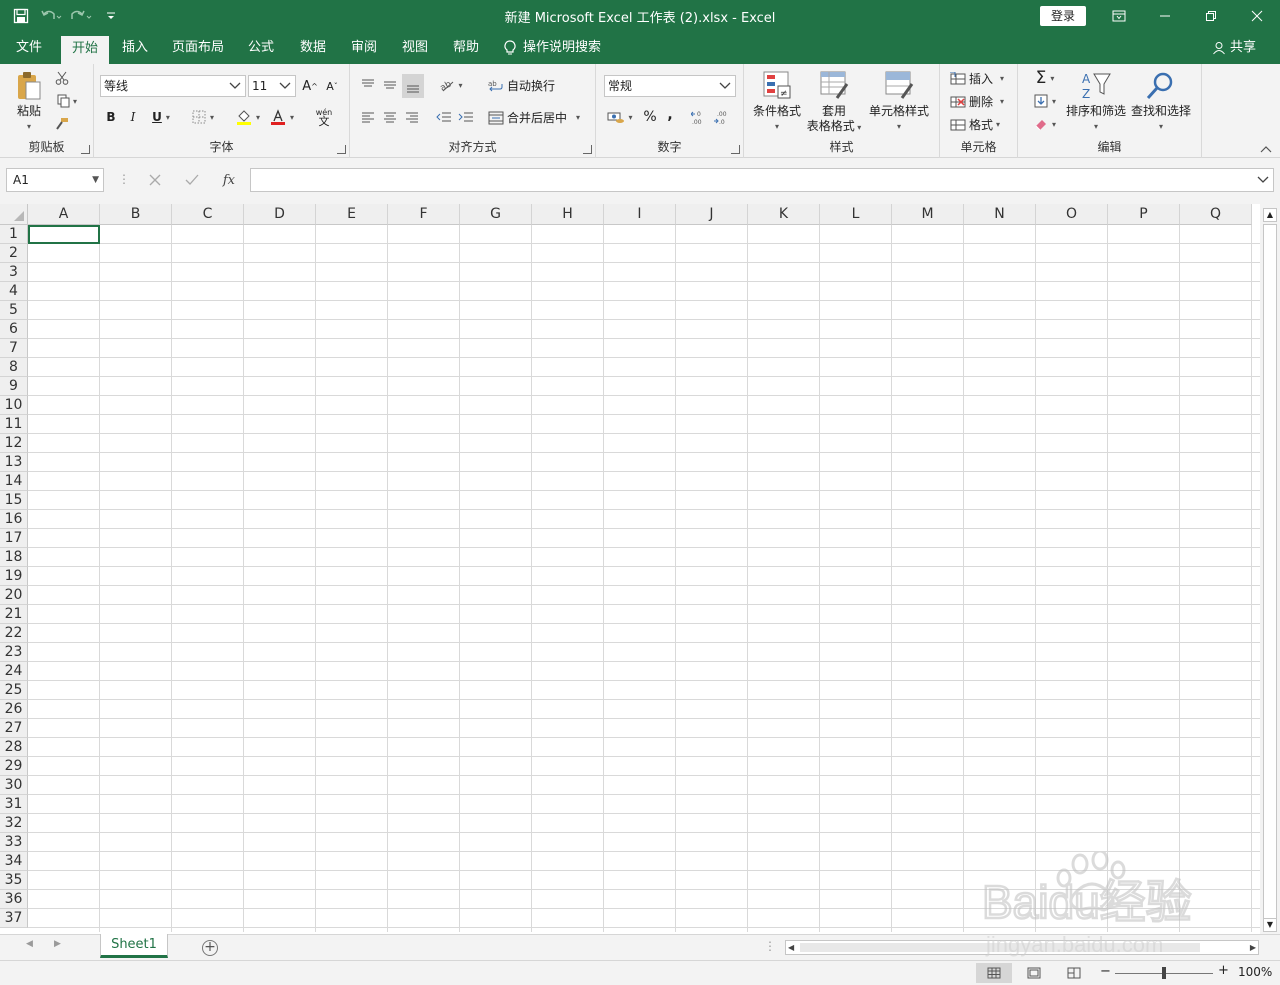 The height and width of the screenshot is (985, 1280). Describe the element at coordinates (124, 180) in the screenshot. I see `formula-bar-splitter: ⋮` at that location.